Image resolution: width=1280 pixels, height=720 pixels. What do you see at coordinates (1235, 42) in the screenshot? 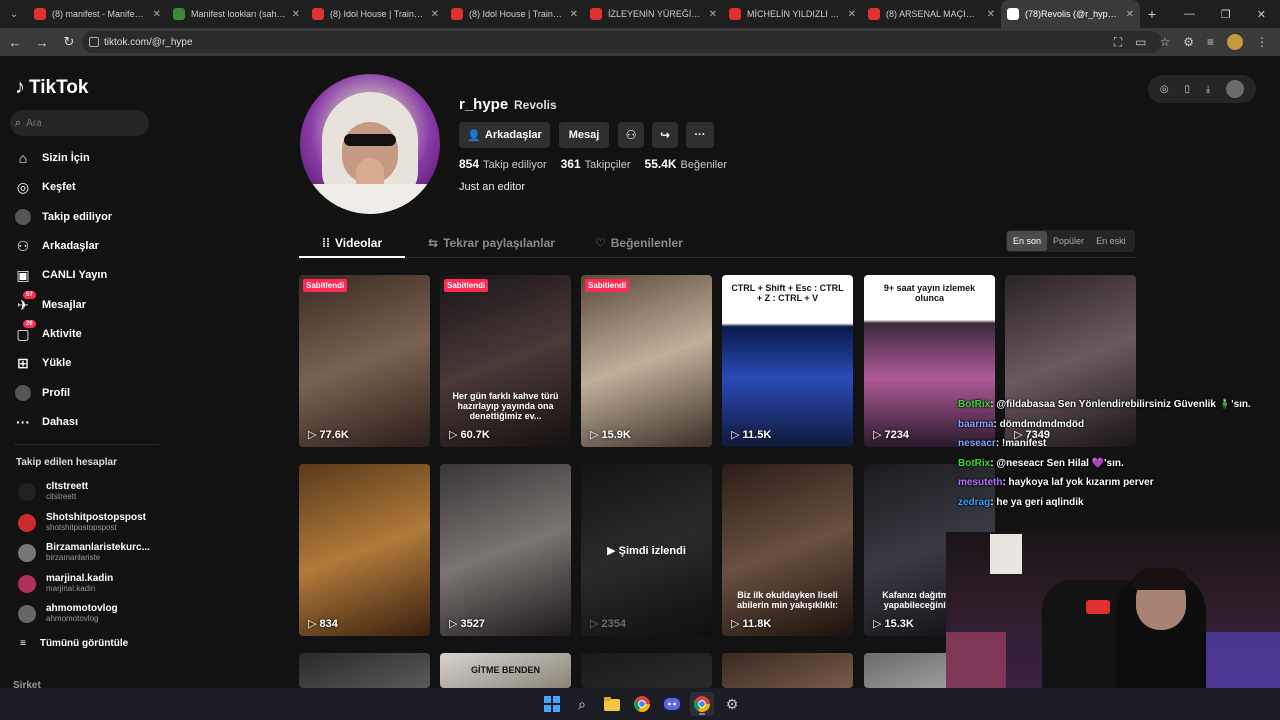
I see `browser-profile-avatar` at bounding box center [1235, 42].